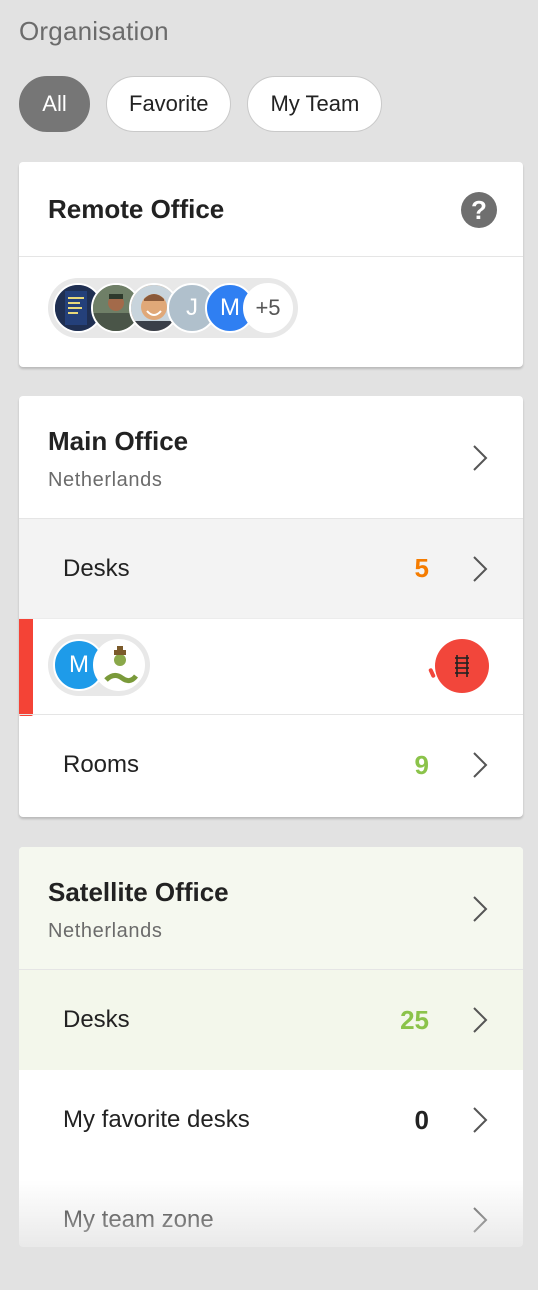 The image size is (538, 1290). Describe the element at coordinates (271, 264) in the screenshot. I see `remote-office-card: Remote Office ? J M +5` at that location.